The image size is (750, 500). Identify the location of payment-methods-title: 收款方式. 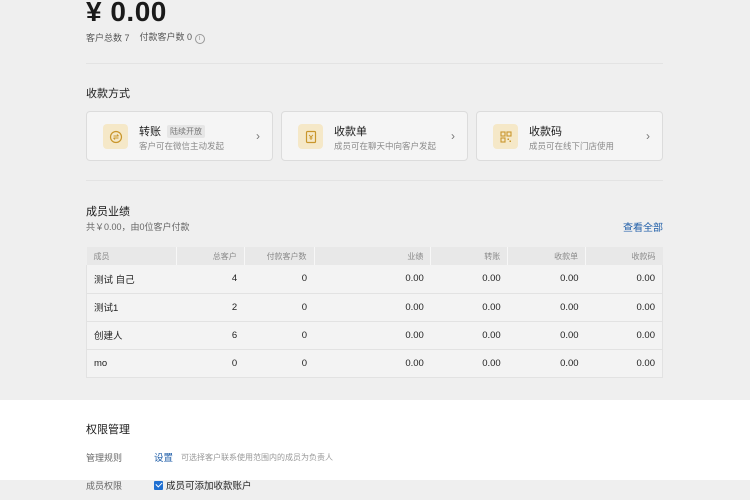
(108, 94).